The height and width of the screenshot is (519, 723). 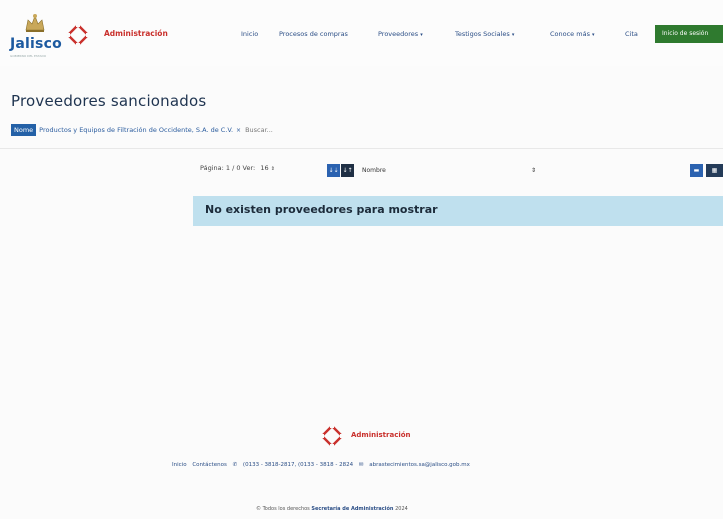 I want to click on sort-ascending-button: ↓⇣, so click(x=333, y=170).